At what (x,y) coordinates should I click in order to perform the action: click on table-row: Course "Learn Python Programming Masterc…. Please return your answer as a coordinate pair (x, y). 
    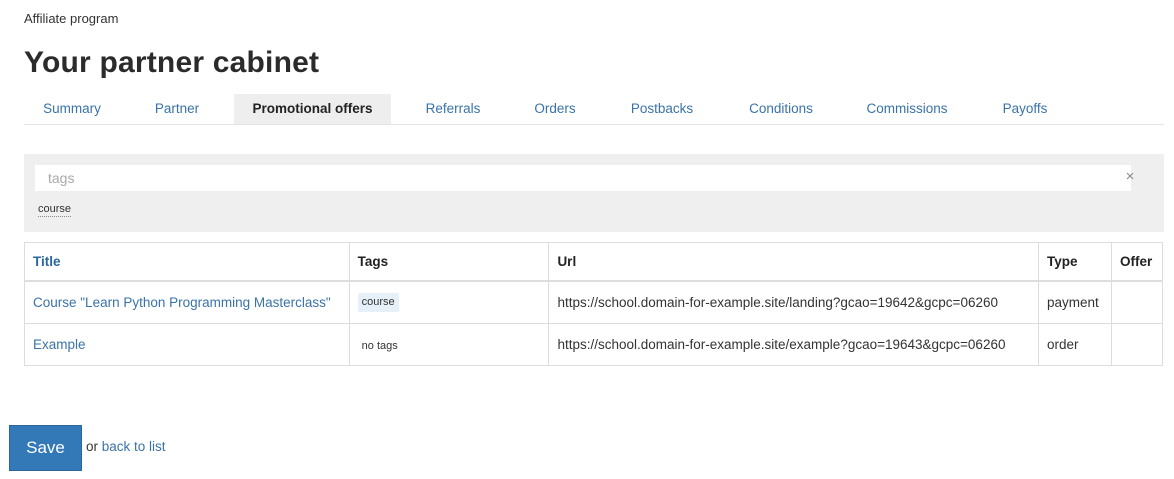
    Looking at the image, I should click on (594, 302).